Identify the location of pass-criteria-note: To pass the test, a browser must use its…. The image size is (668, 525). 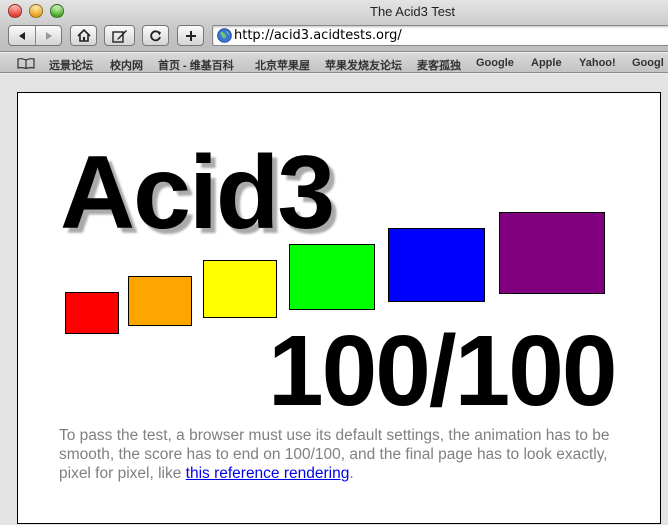
(346, 454).